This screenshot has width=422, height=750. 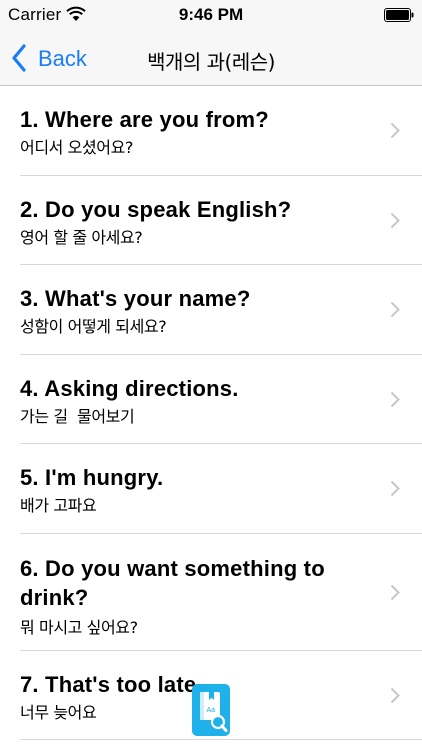 I want to click on lesson-row-1: 1. Where are you from? 어디서 오셨어요?, so click(x=211, y=131).